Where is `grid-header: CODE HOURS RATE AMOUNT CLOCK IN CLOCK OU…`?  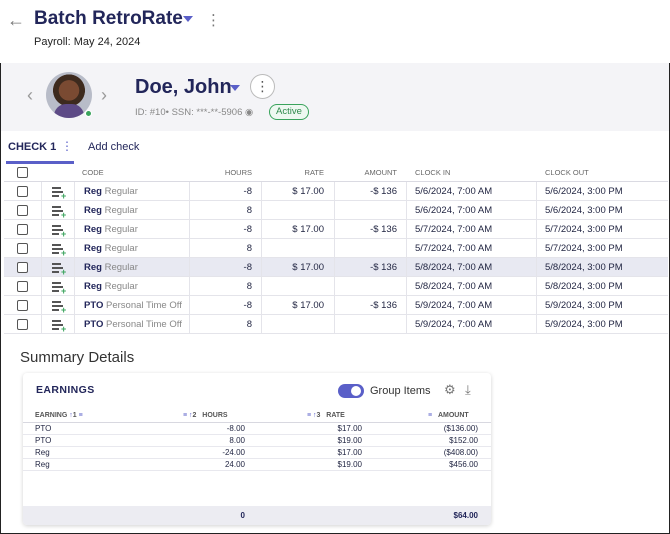 grid-header: CODE HOURS RATE AMOUNT CLOCK IN CLOCK OU… is located at coordinates (336, 173).